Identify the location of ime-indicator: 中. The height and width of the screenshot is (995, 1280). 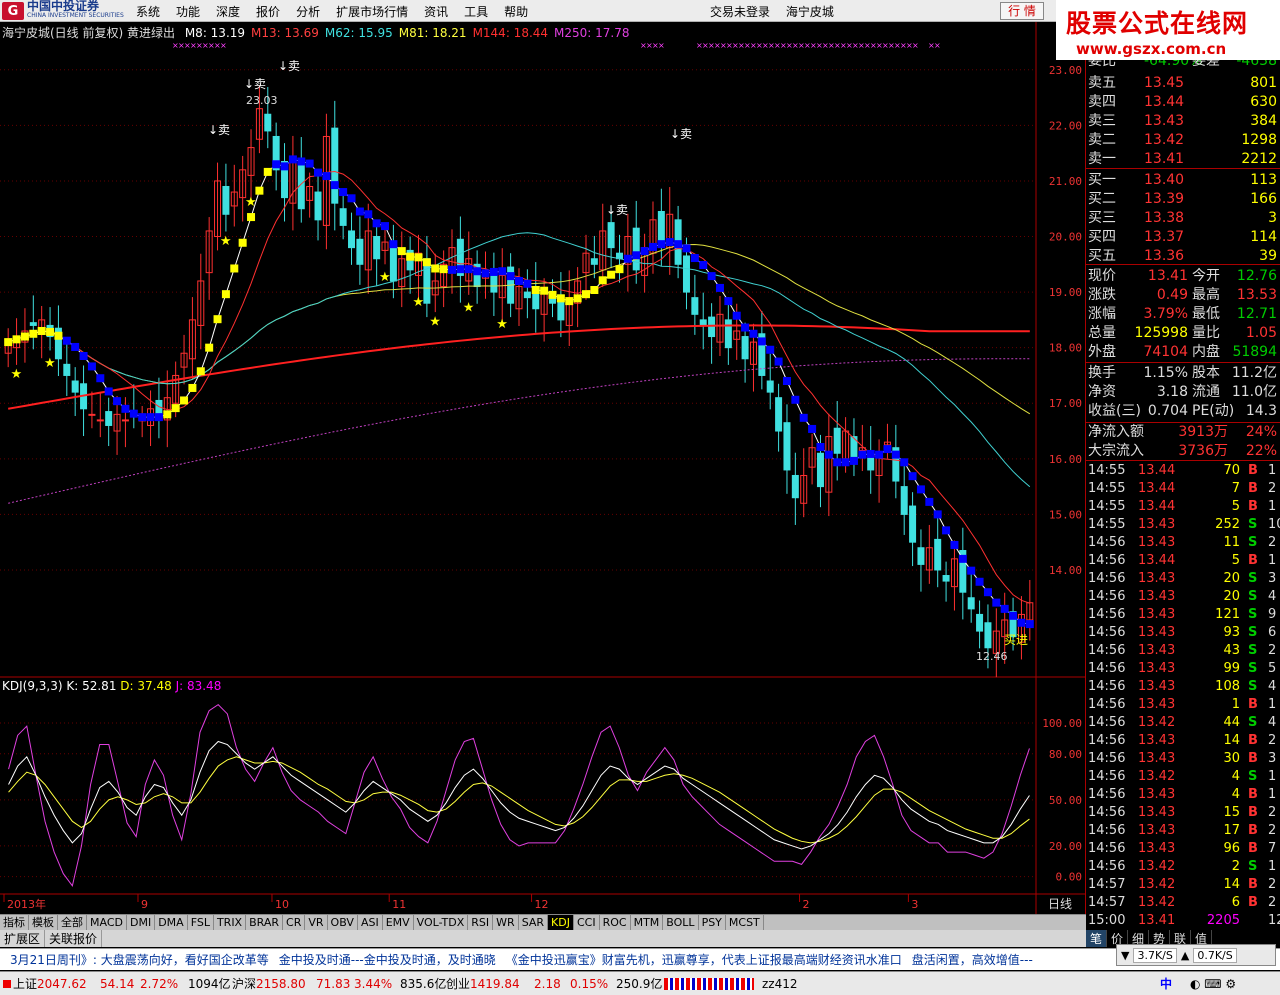
(1166, 983).